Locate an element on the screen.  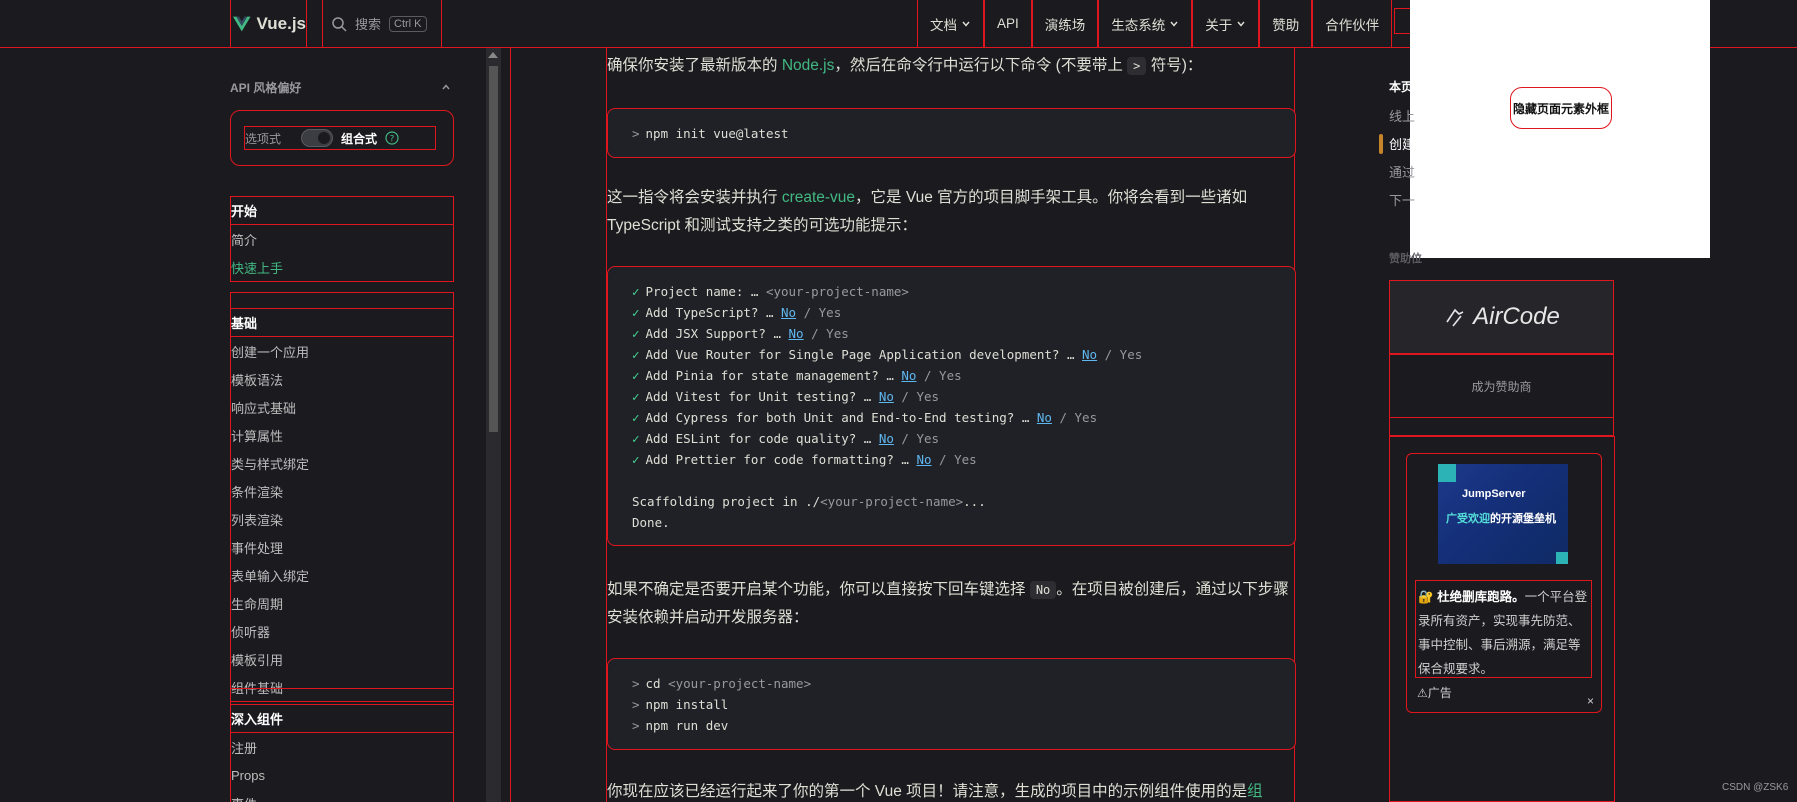
sidebar-item: 条件渲染 is located at coordinates (342, 491).